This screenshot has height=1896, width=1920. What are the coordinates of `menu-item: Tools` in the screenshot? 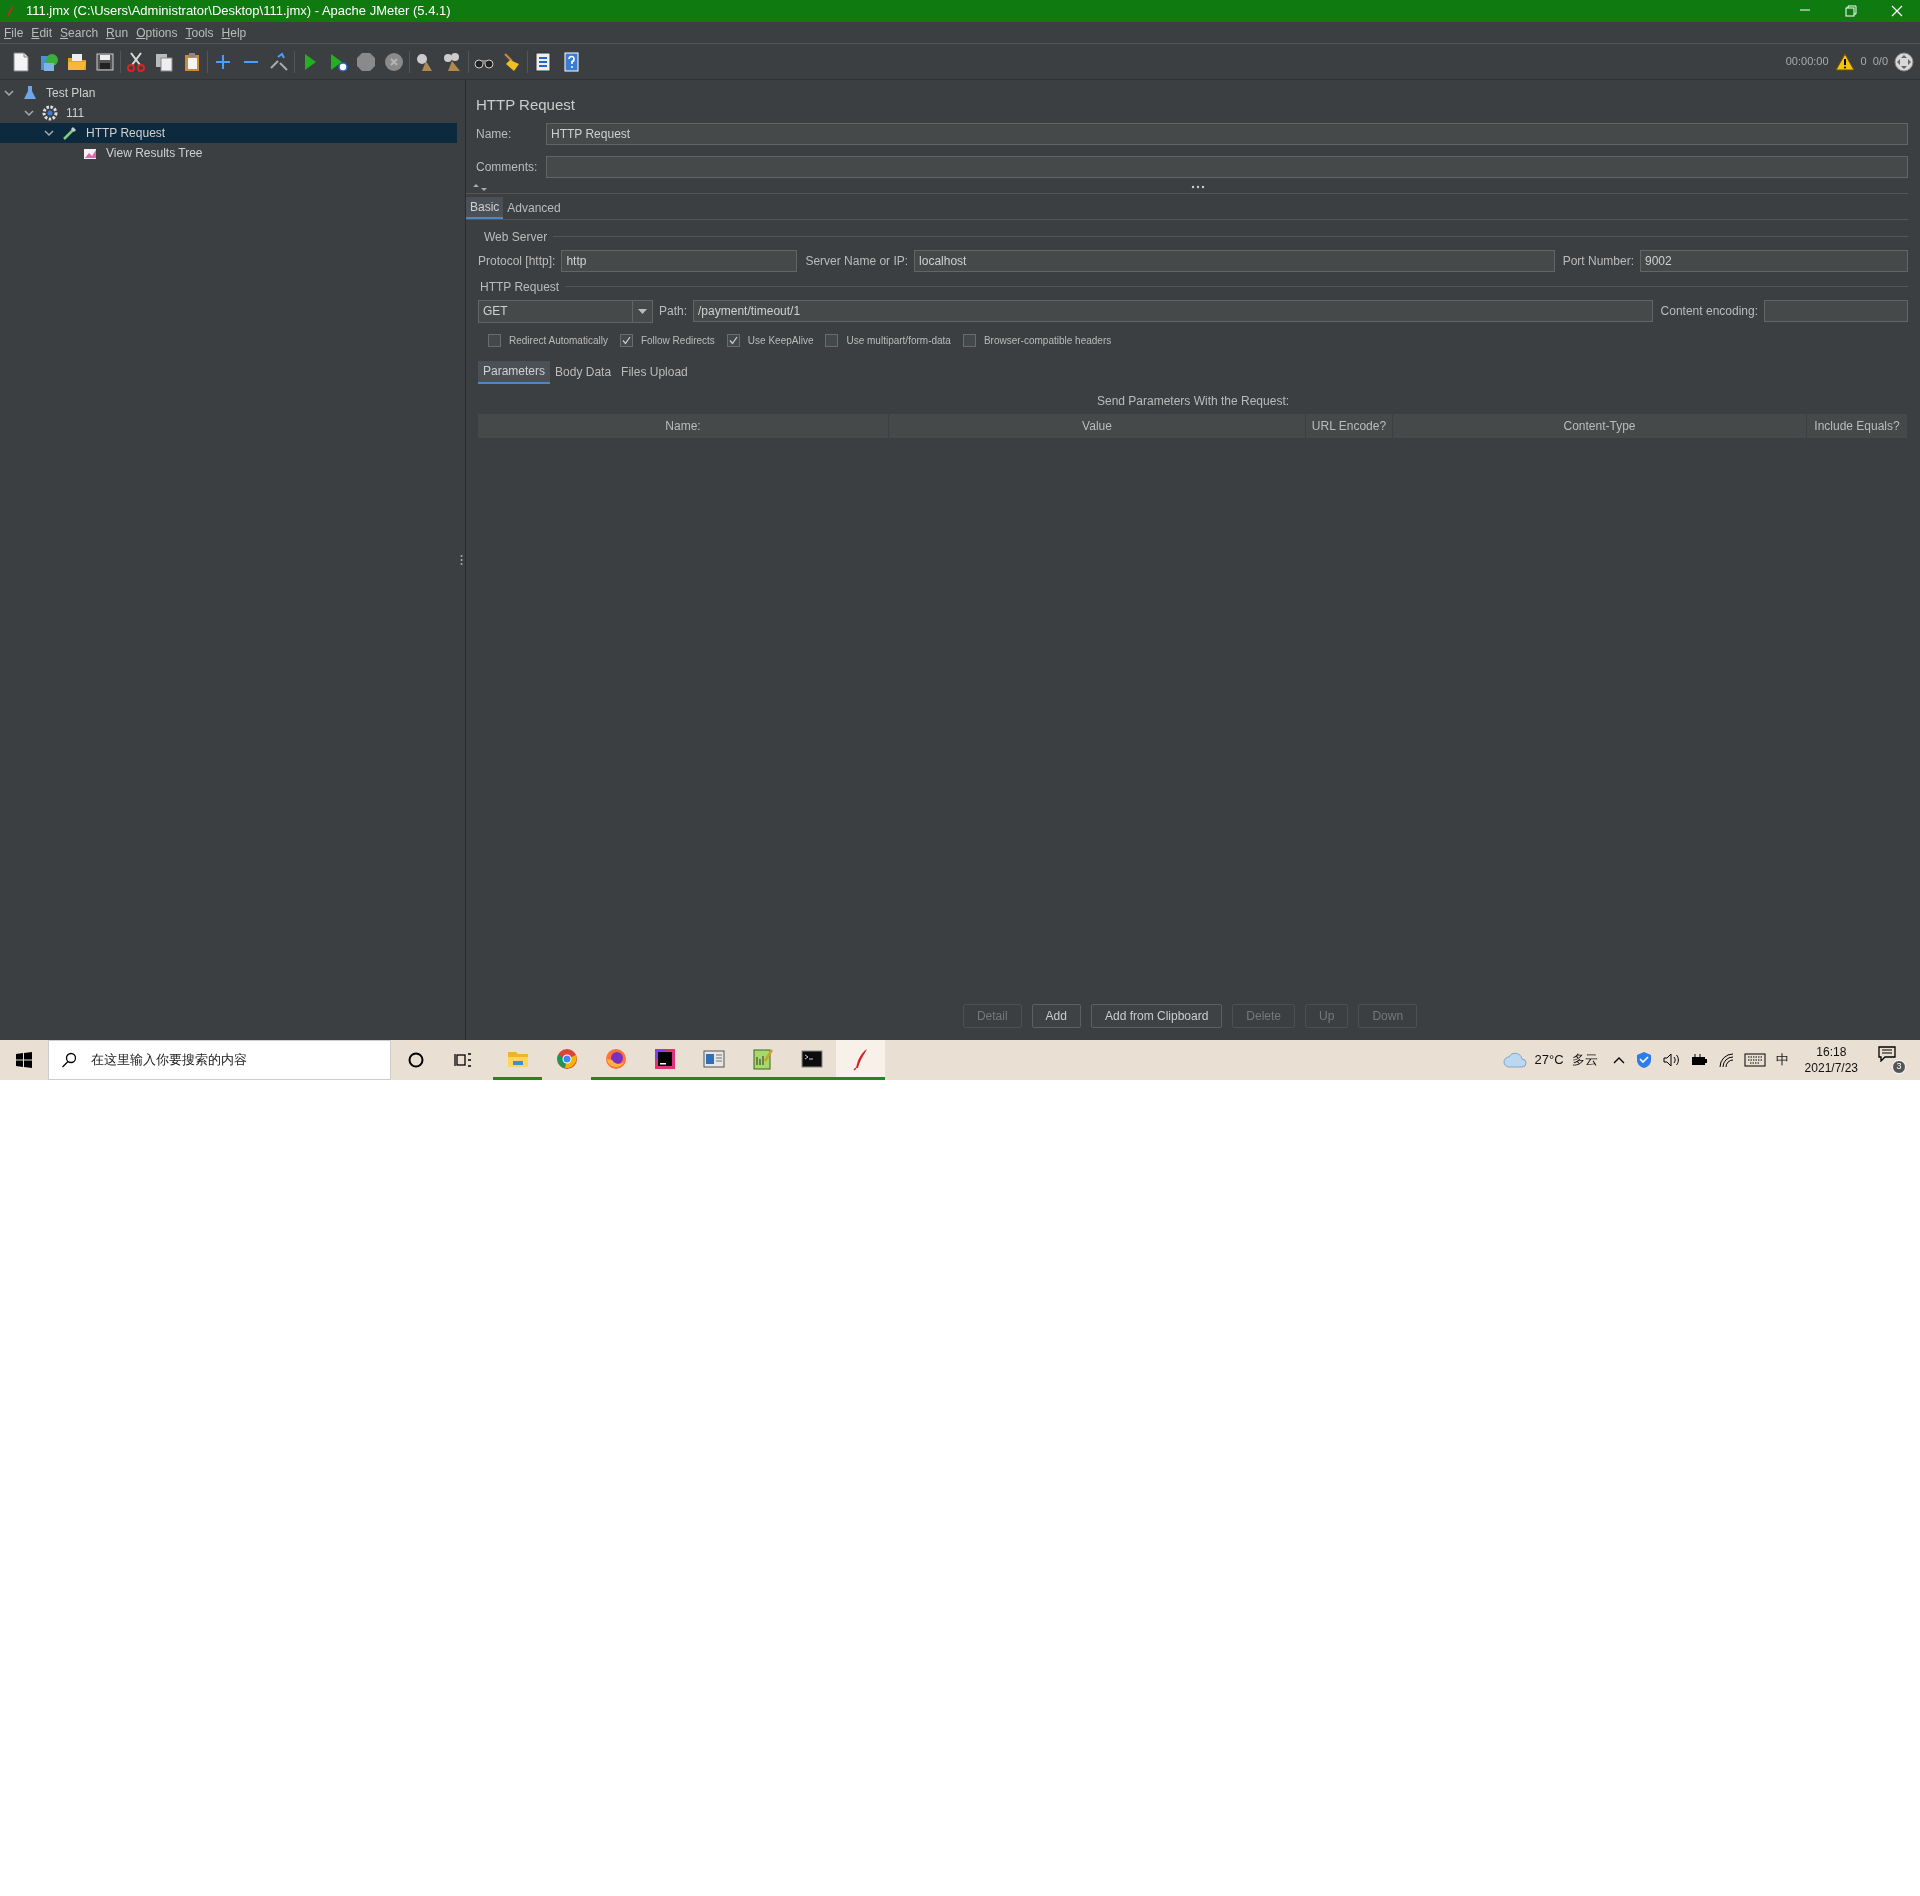 It's located at (199, 32).